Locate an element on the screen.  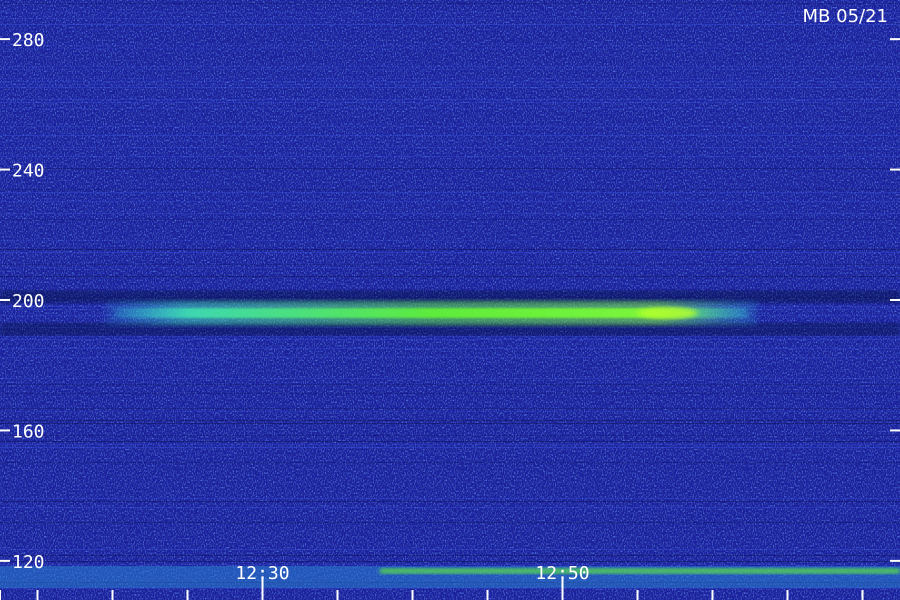
bottom-noise-strip is located at coordinates (450, 577).